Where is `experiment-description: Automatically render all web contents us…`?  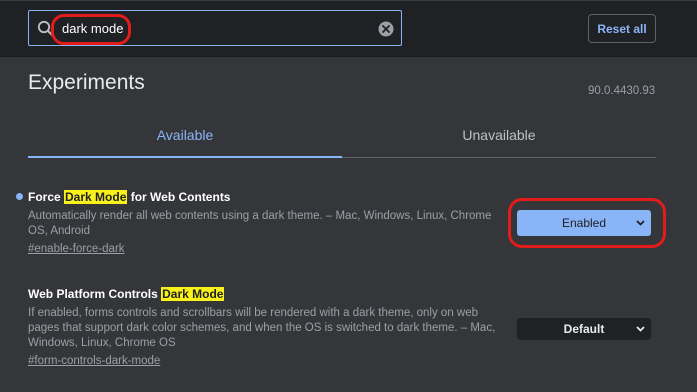 experiment-description: Automatically render all web contents us… is located at coordinates (260, 223).